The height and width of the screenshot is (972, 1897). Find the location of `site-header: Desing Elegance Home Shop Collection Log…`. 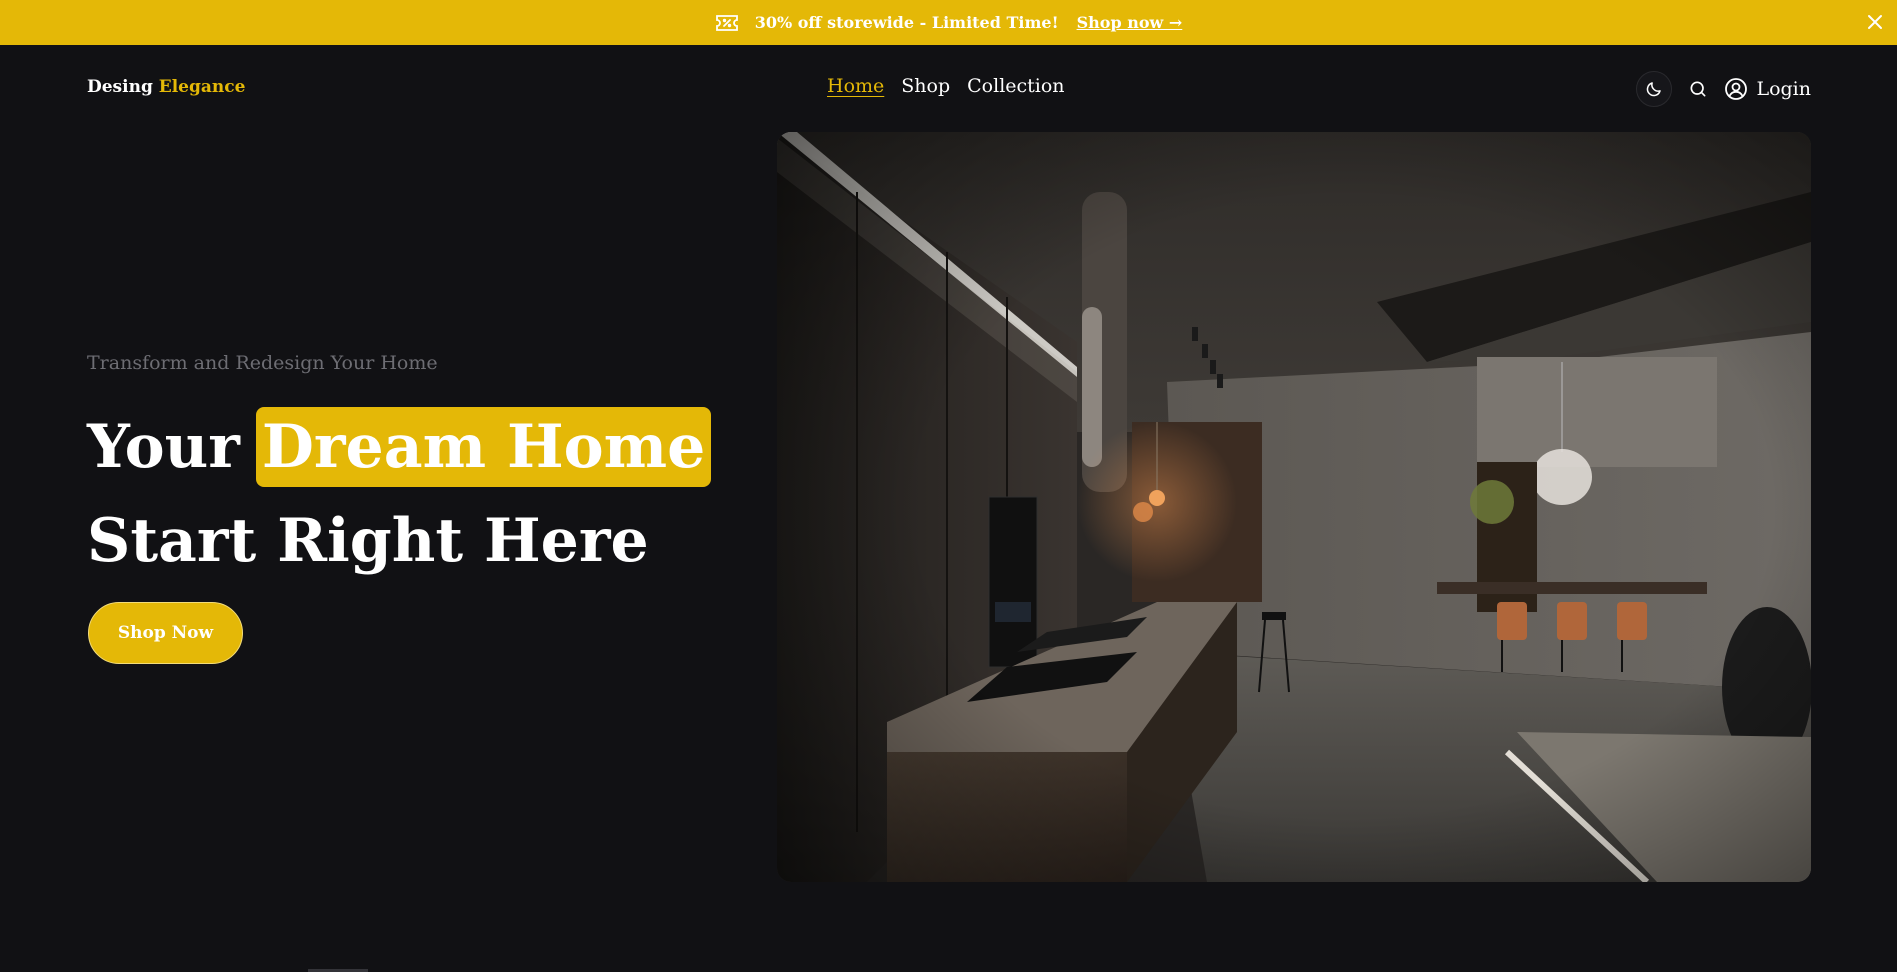

site-header: Desing Elegance Home Shop Collection Log… is located at coordinates (948, 88).